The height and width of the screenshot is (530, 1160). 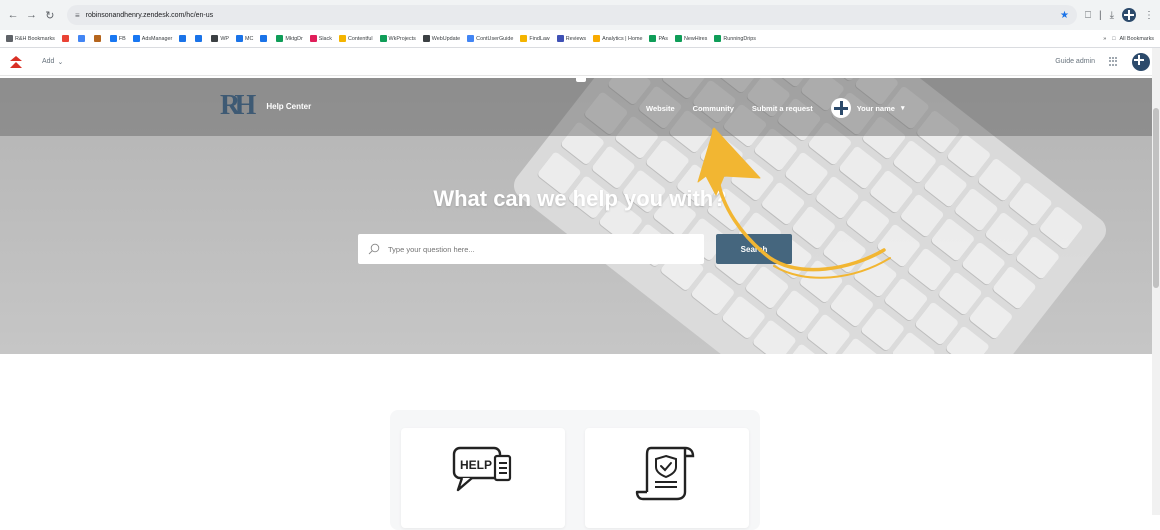 What do you see at coordinates (754, 249) in the screenshot?
I see `search-button: Search` at bounding box center [754, 249].